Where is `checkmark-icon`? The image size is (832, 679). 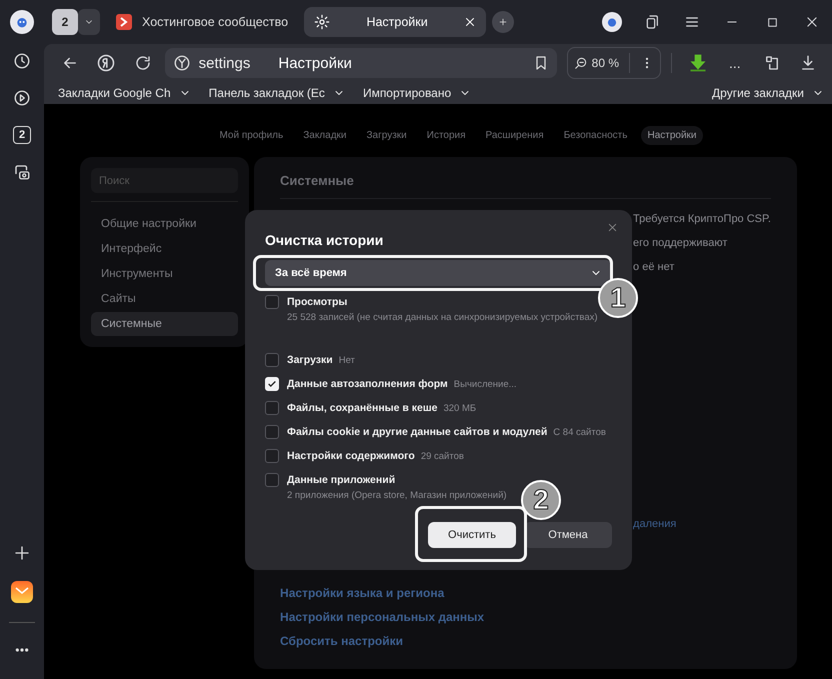 checkmark-icon is located at coordinates (272, 384).